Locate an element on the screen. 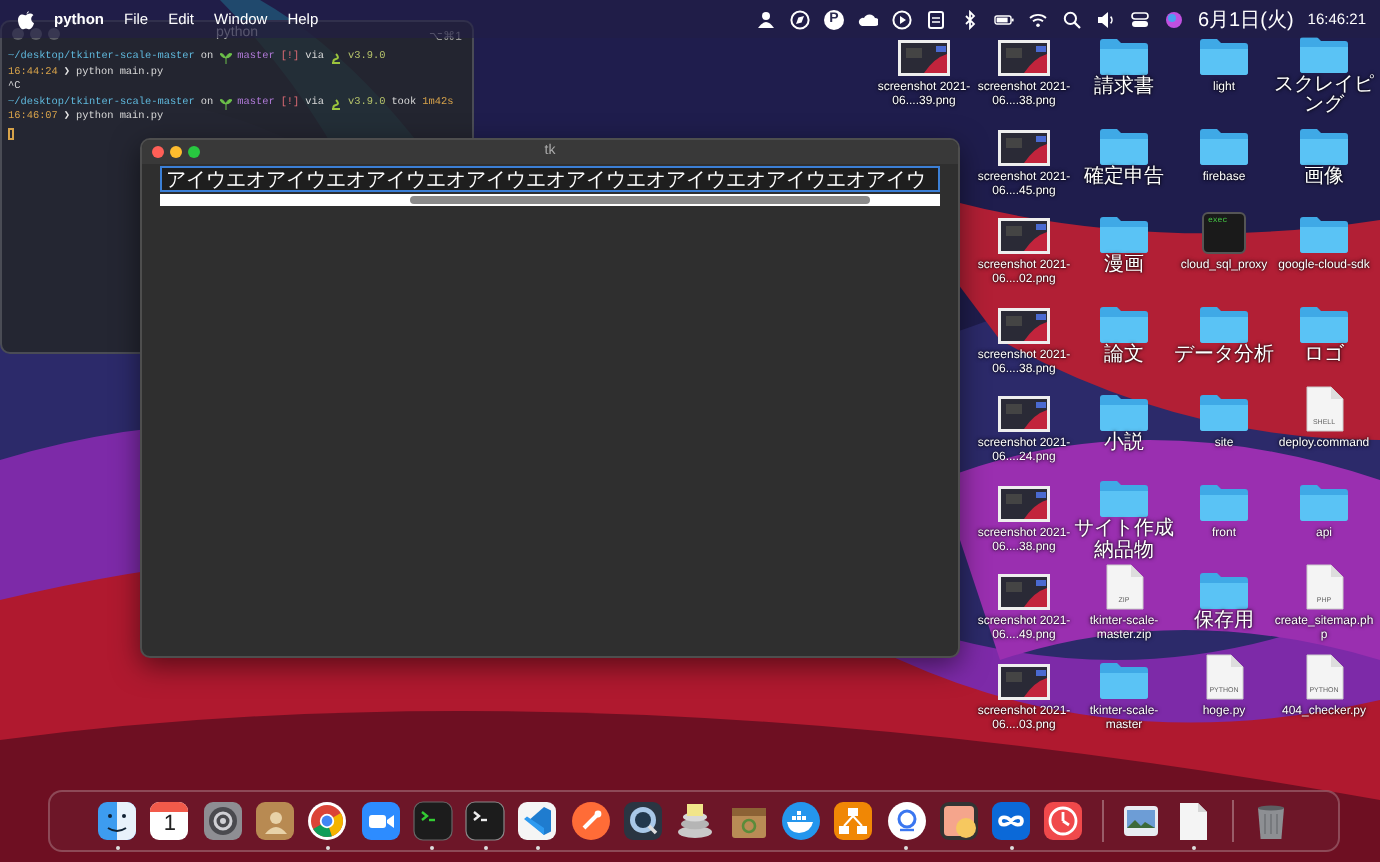 The image size is (1380, 862). text-entry-field: アイウエオアイウエオアイウエオアイウエオアイウエオアイウエオアイウエオアイウ is located at coordinates (550, 179).